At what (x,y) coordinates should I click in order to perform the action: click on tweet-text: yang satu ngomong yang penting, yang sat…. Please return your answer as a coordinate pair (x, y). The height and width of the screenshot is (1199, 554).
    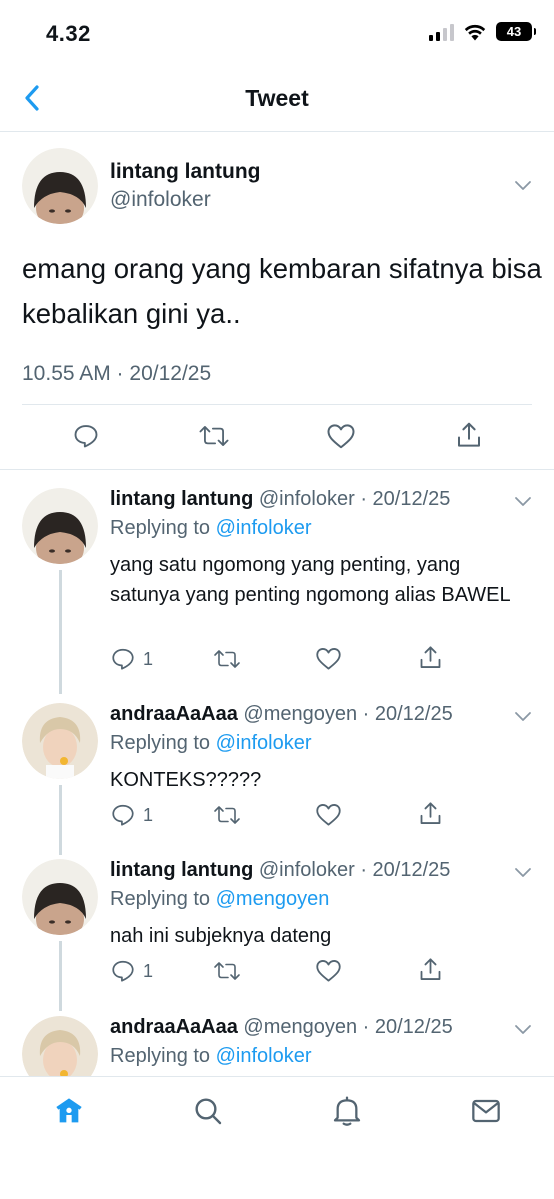
    Looking at the image, I should click on (310, 580).